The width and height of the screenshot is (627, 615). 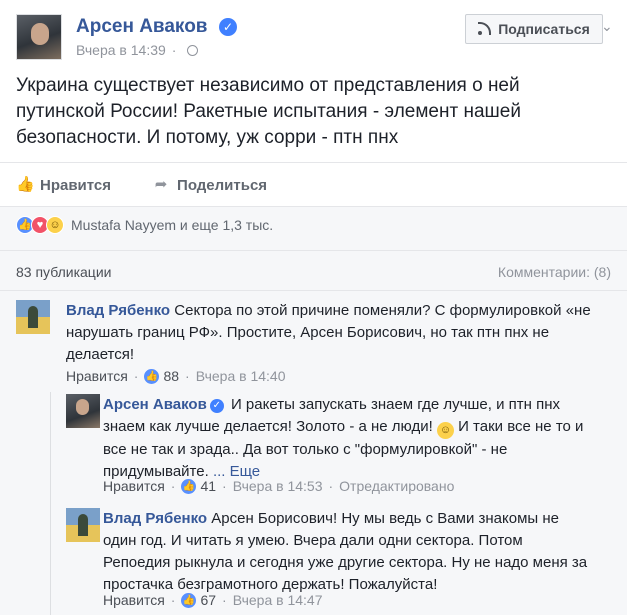 I want to click on like-button: 👍 Нравится, so click(x=63, y=185).